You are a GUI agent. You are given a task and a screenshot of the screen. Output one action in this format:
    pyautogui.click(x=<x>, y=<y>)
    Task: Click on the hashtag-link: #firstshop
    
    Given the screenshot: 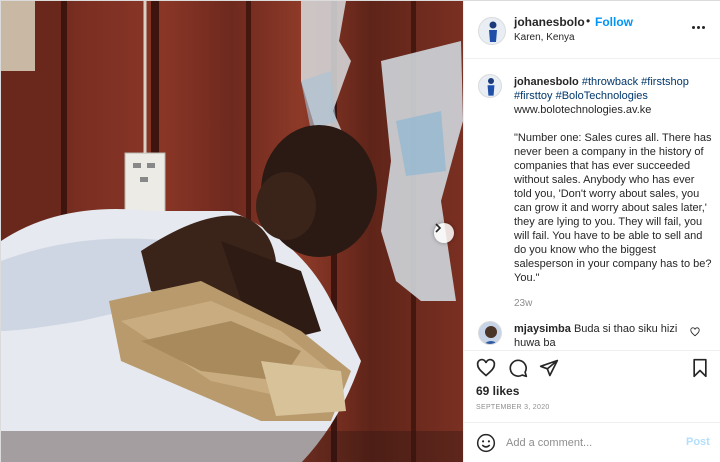 What is the action you would take?
    pyautogui.click(x=665, y=82)
    